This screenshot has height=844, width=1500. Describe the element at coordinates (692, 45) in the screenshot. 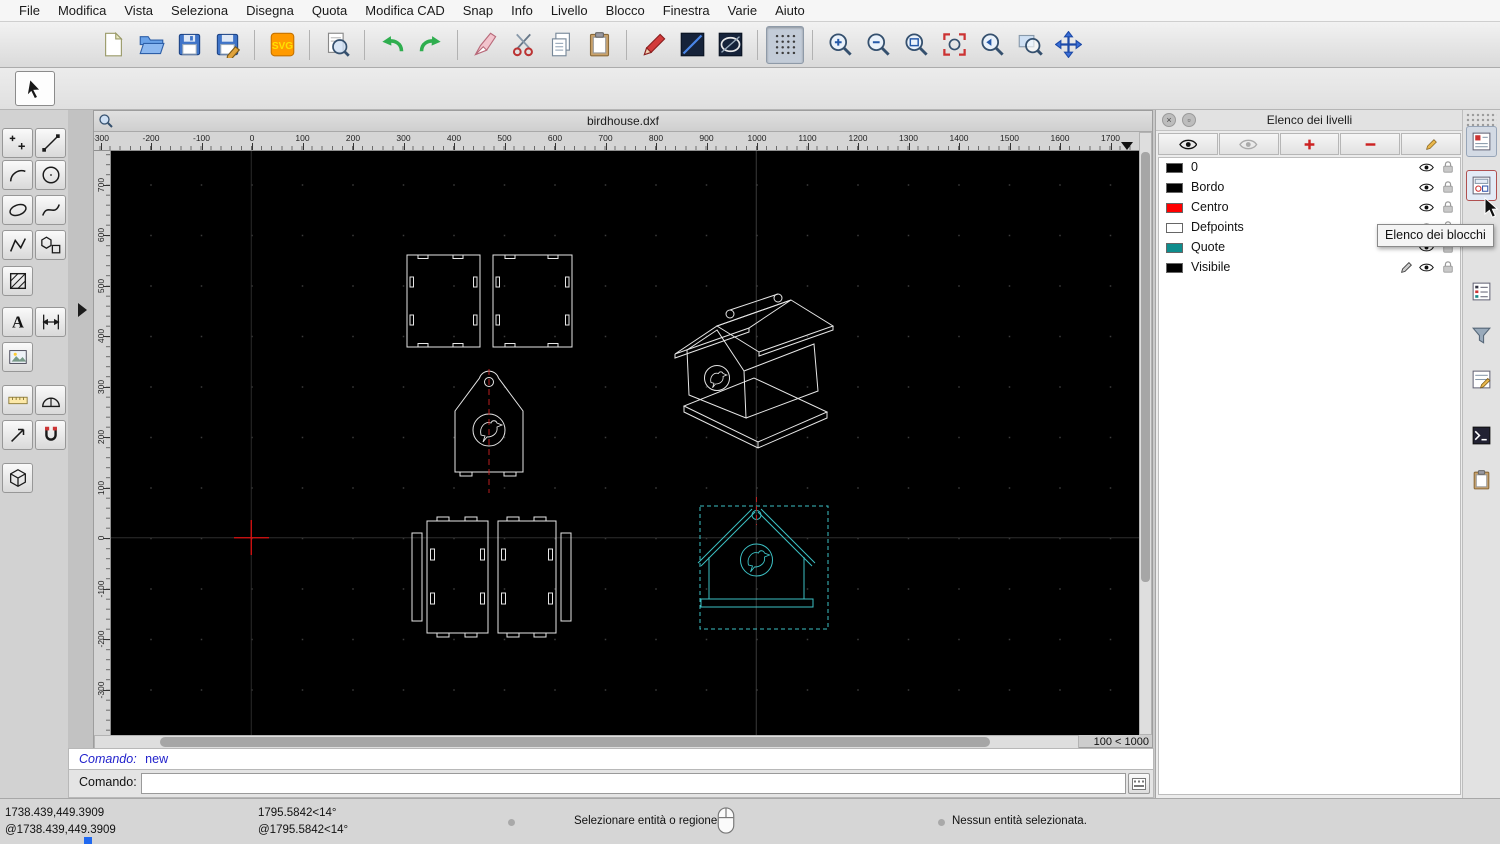

I see `line-attributes-button` at that location.